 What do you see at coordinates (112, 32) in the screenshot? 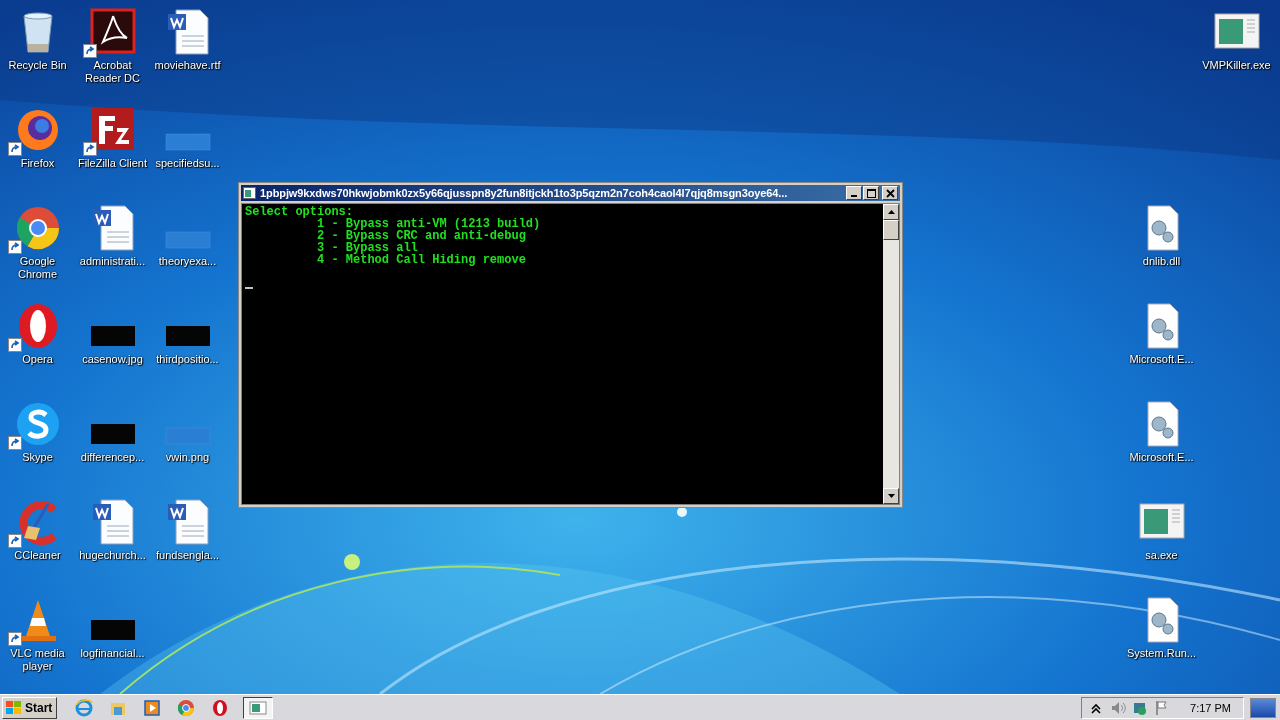
I see `acrobat-icon` at bounding box center [112, 32].